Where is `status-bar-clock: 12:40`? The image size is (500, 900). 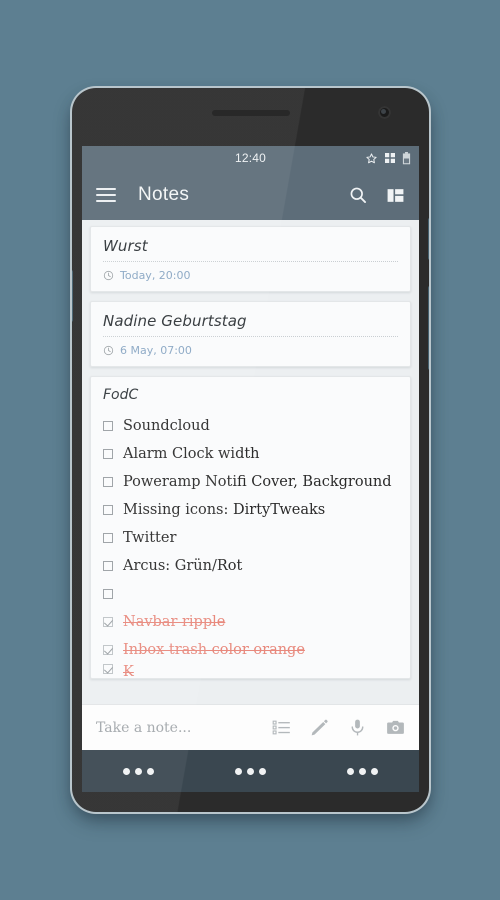 status-bar-clock: 12:40 is located at coordinates (250, 158).